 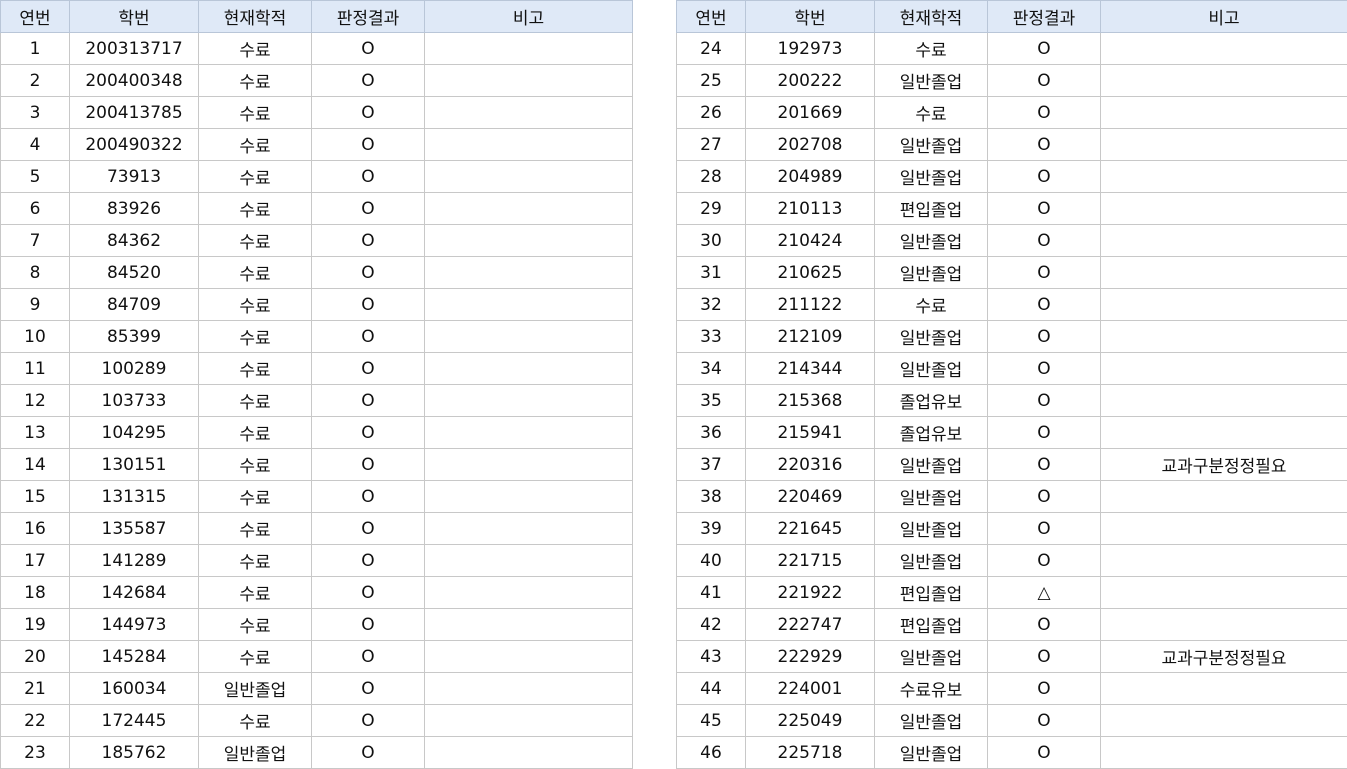 I want to click on cell-student-id: 200413785, so click(x=134, y=112).